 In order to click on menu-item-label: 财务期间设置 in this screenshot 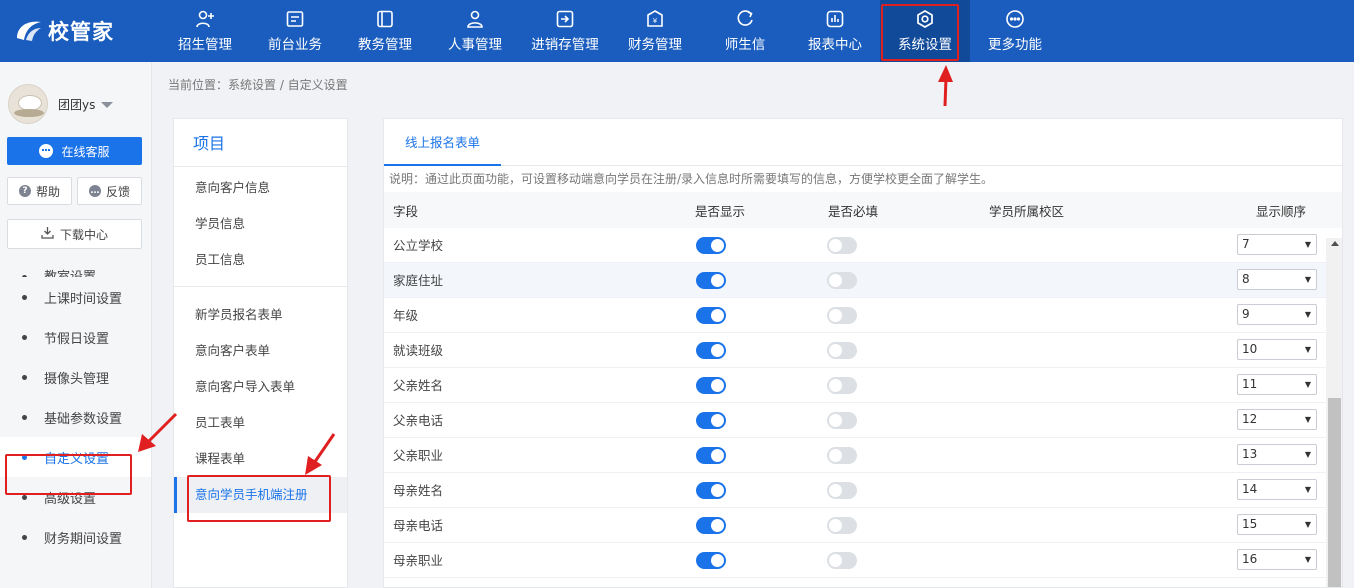, I will do `click(83, 539)`.